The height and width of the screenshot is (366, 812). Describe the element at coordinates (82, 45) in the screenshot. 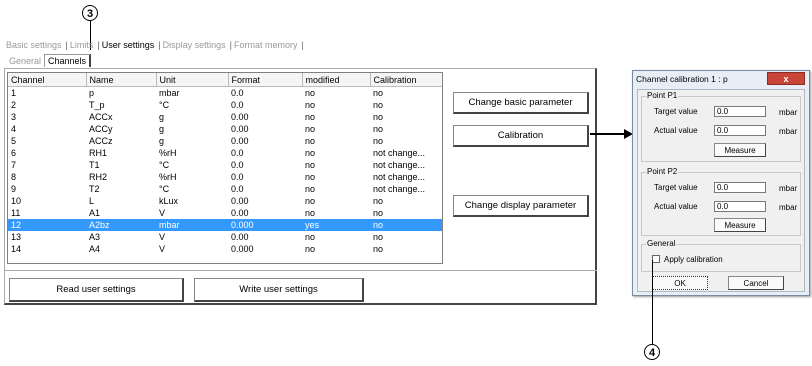

I see `tab-limits: Limits` at that location.